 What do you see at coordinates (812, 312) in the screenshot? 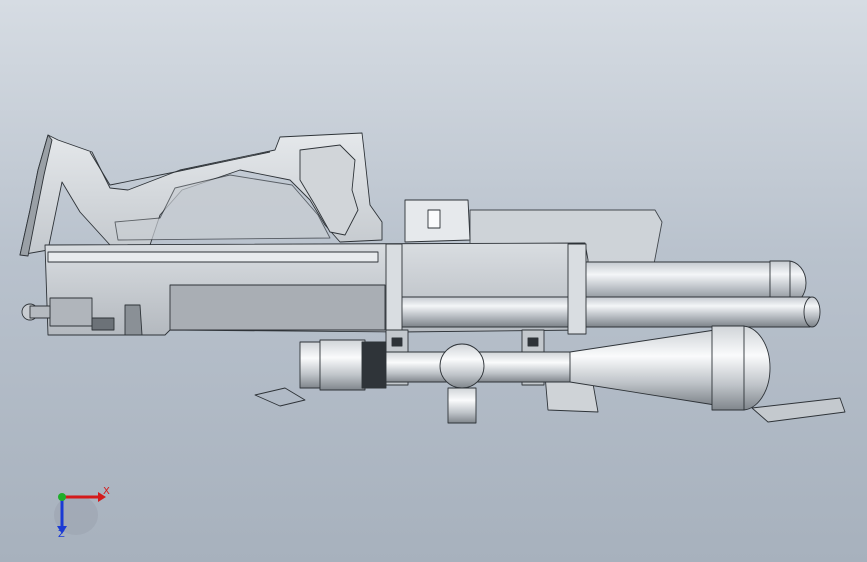
I see `lower-barrel-muzzle` at bounding box center [812, 312].